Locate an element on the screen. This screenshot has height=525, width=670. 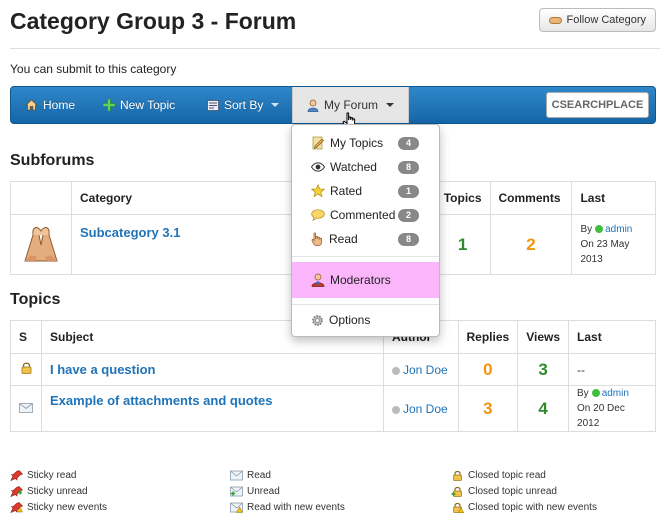
last-post-cell: By admin On 23 May 2013 is located at coordinates (613, 244).